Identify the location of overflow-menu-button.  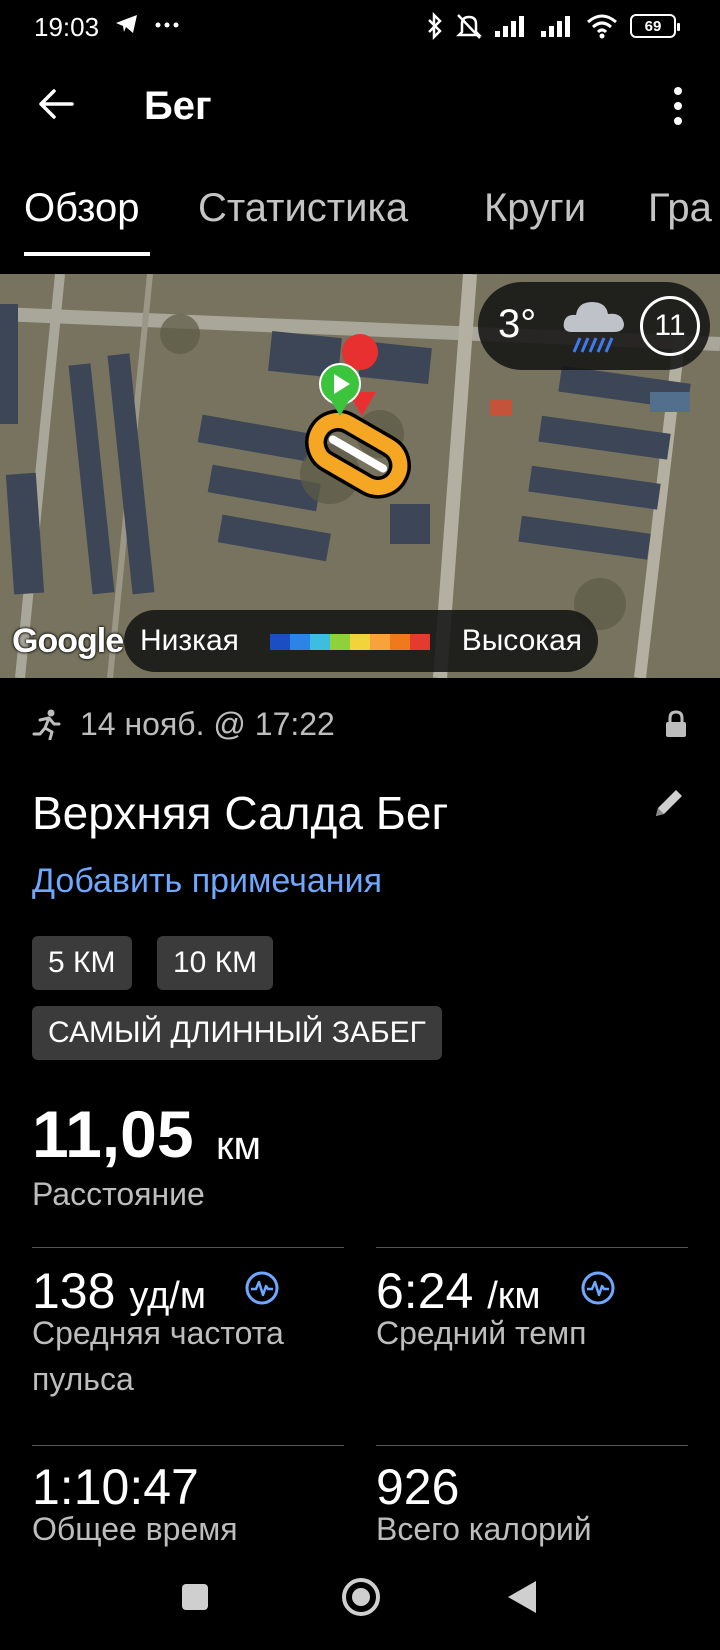
(678, 106).